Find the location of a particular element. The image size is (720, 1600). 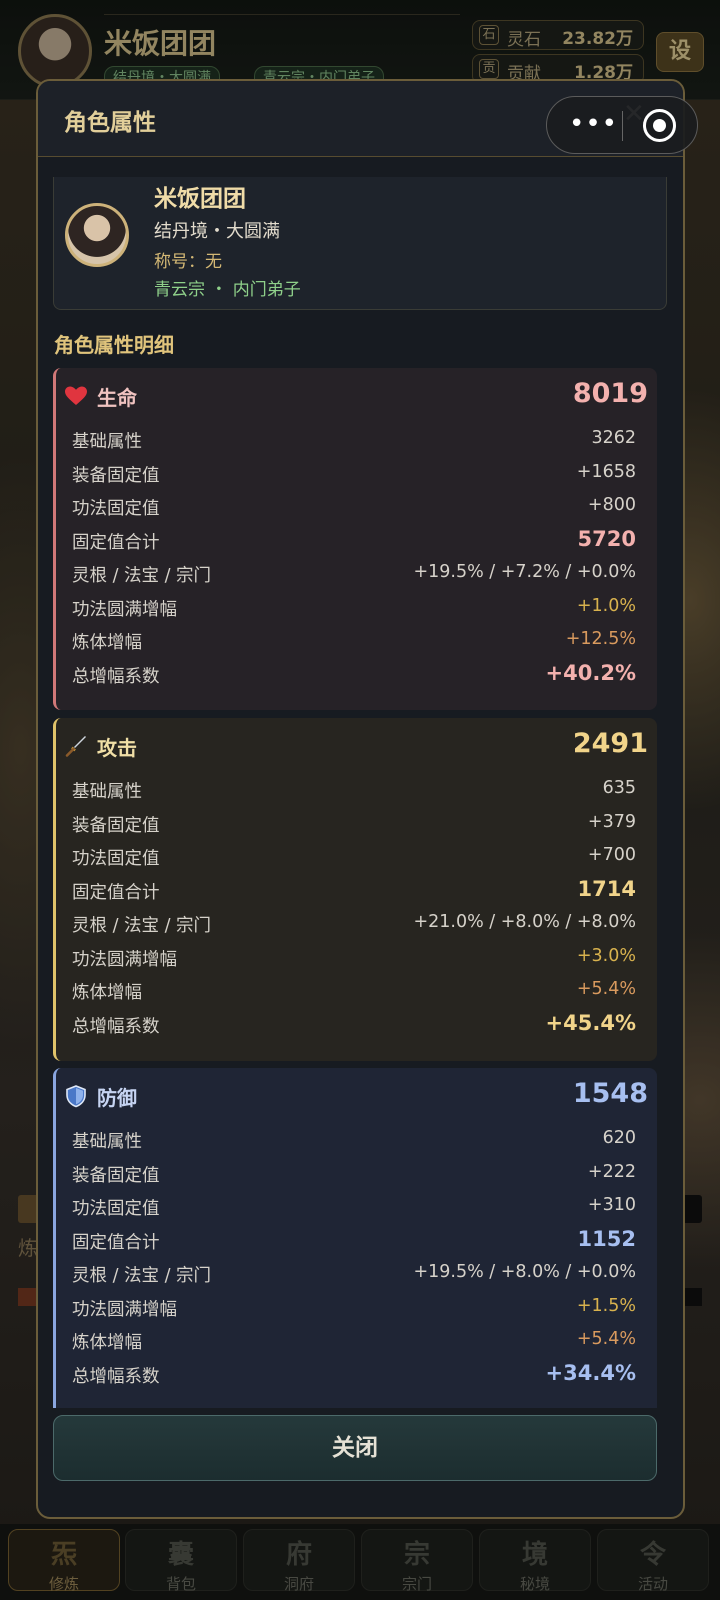

stat-total: 2491 is located at coordinates (610, 743).